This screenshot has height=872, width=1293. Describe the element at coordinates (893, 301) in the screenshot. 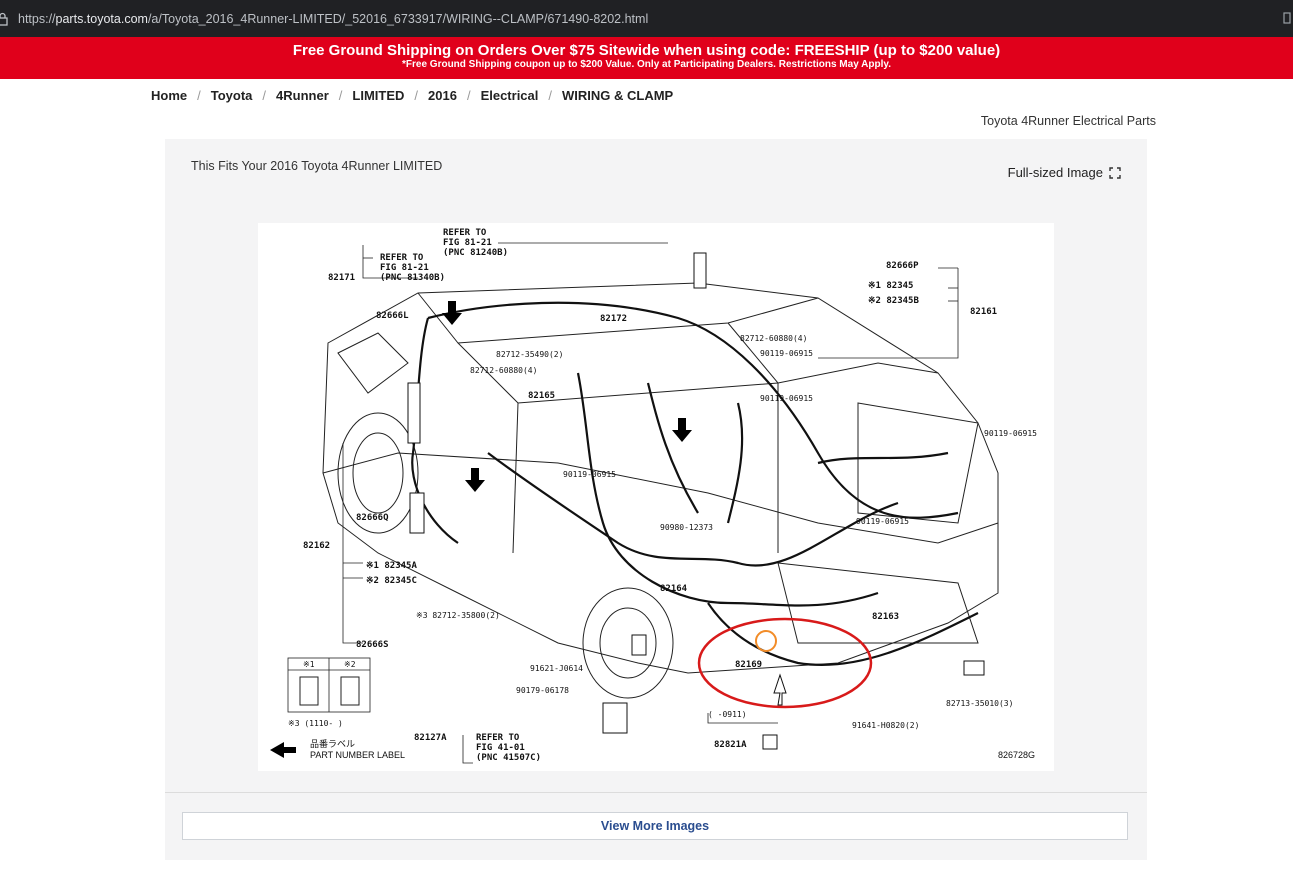

I see `part-label: ※2 82345B` at that location.